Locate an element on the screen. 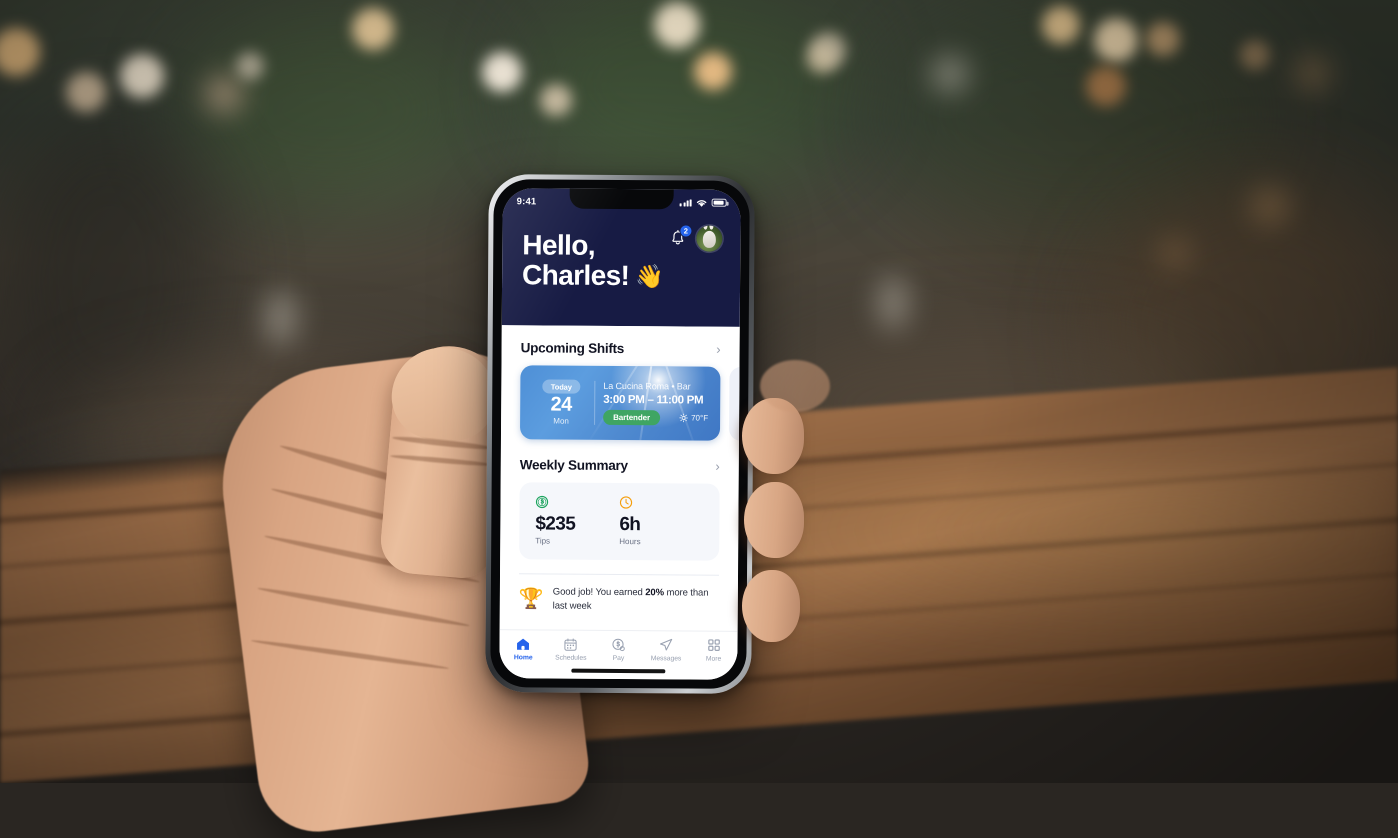  weekly-summary-header: Weekly Summary › is located at coordinates (620, 465).